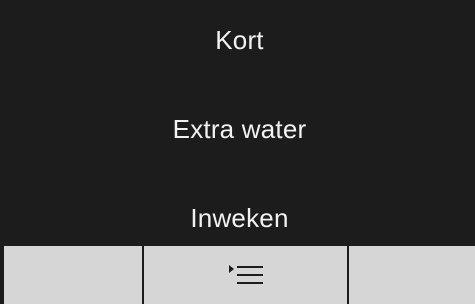  Describe the element at coordinates (239, 218) in the screenshot. I see `menu-item-inweken: Inweken` at that location.